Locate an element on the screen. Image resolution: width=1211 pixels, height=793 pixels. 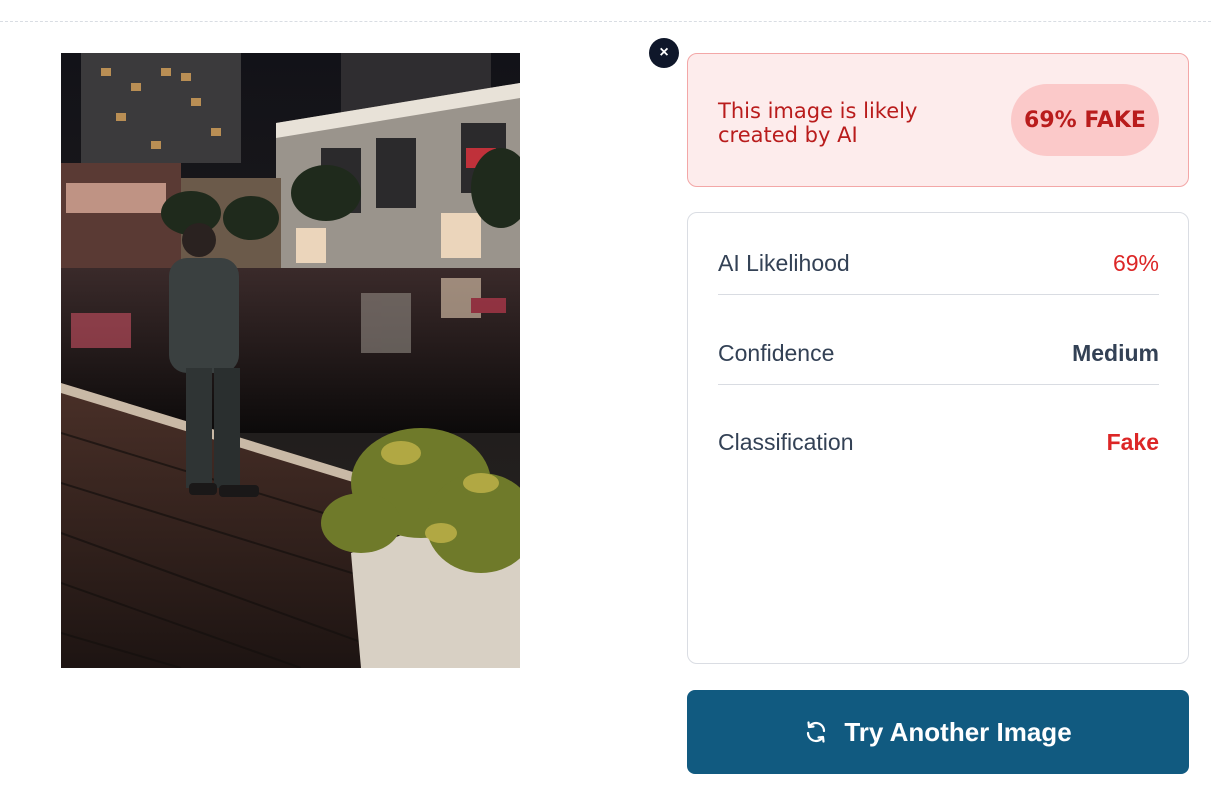
stat-row-classification: Classification Fake is located at coordinates (938, 442).